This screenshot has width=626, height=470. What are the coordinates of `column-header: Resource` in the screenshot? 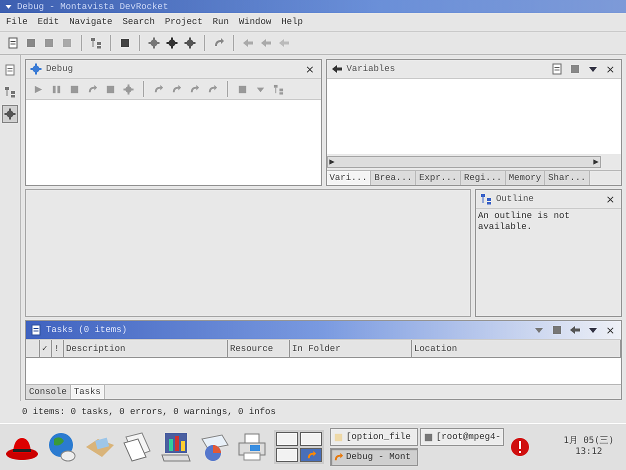 It's located at (259, 348).